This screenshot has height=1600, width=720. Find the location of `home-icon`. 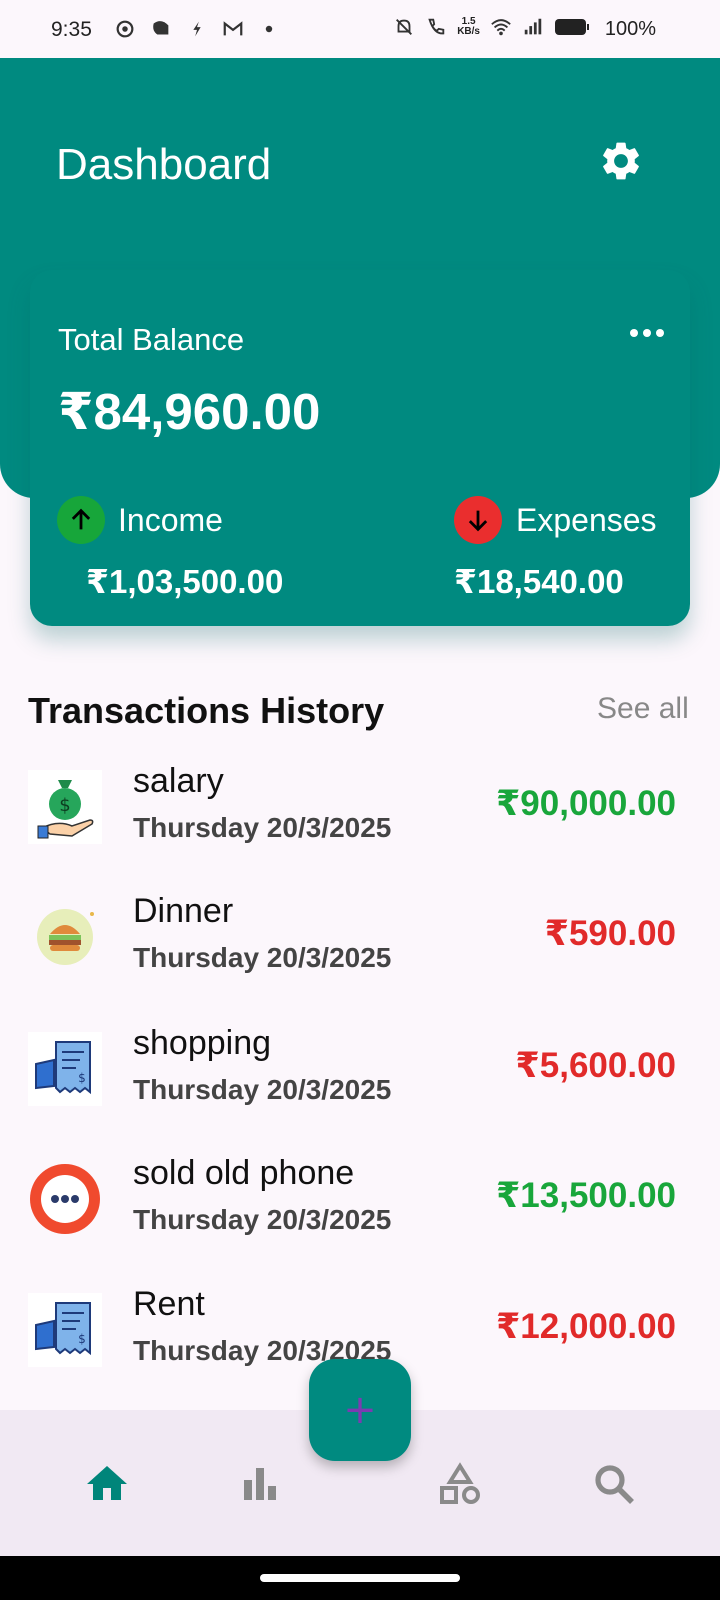

home-icon is located at coordinates (107, 1484).